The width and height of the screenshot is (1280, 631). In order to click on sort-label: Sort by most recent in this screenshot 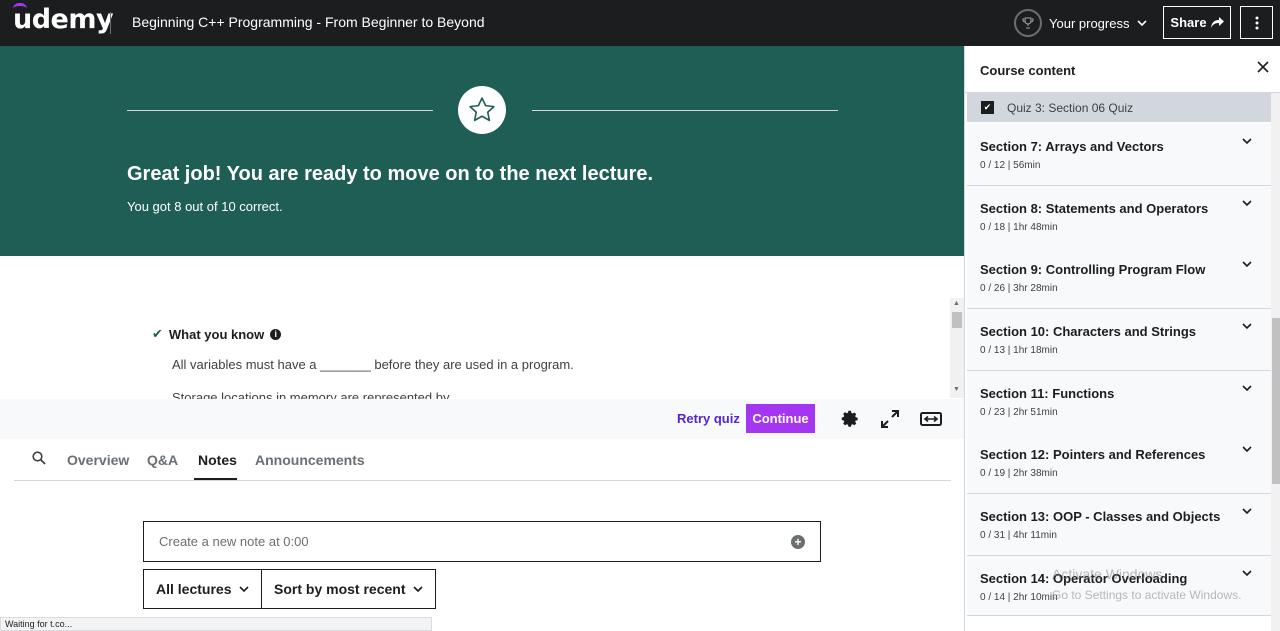, I will do `click(340, 589)`.